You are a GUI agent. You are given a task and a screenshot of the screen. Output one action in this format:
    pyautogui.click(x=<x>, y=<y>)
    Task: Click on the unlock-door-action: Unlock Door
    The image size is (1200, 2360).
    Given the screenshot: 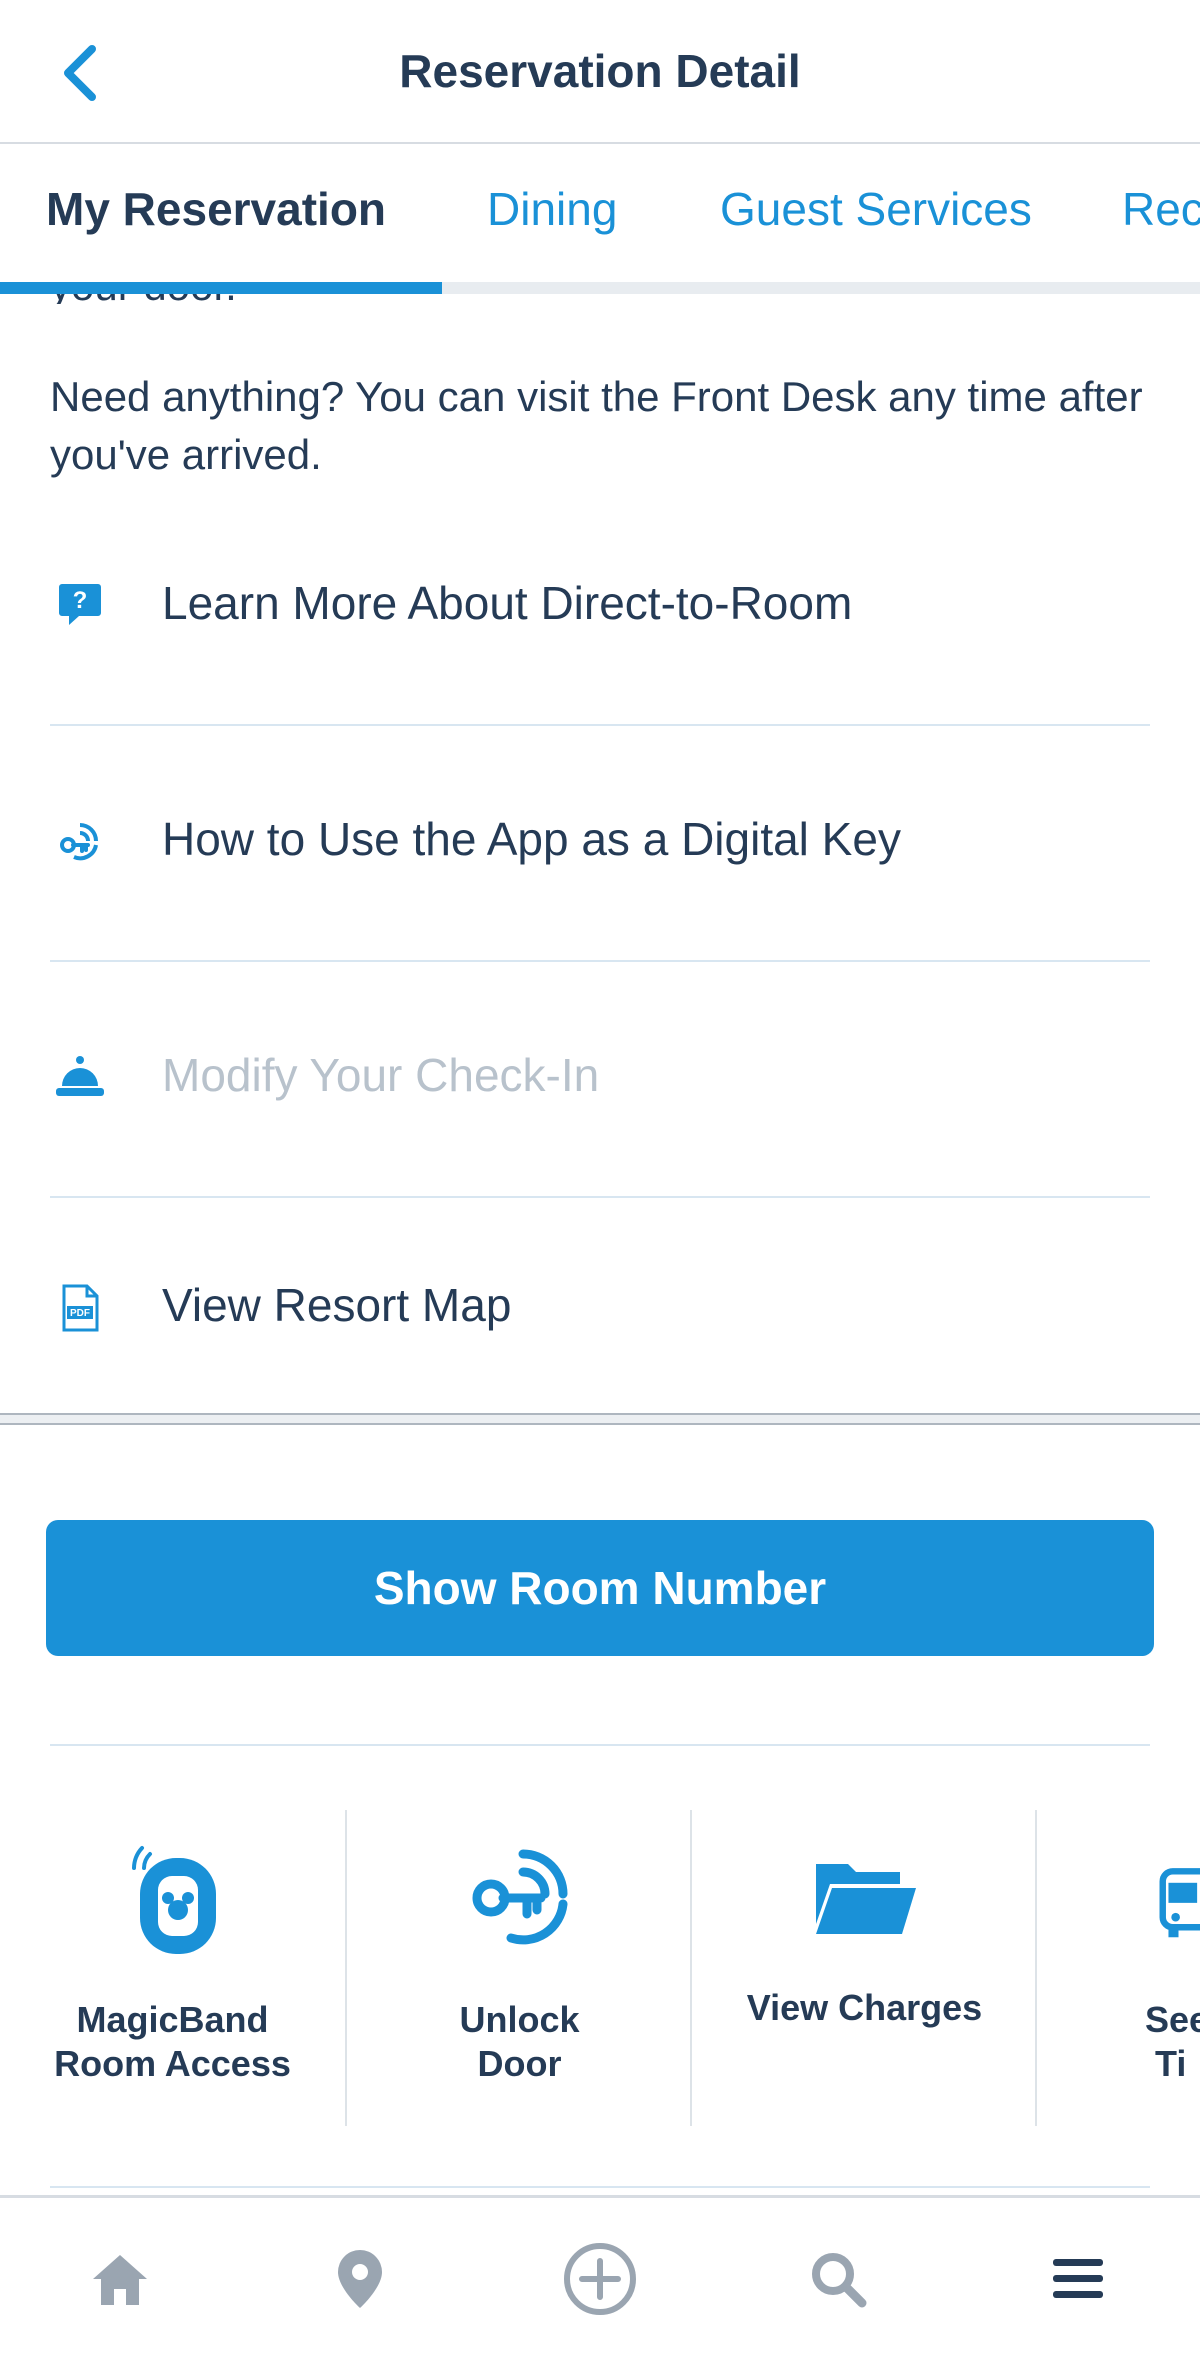 What is the action you would take?
    pyautogui.click(x=519, y=1968)
    